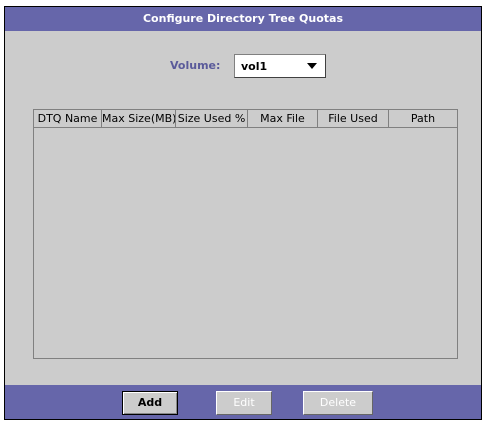  Describe the element at coordinates (68, 118) in the screenshot. I see `column-header-dtq-name: DTQ Name` at that location.